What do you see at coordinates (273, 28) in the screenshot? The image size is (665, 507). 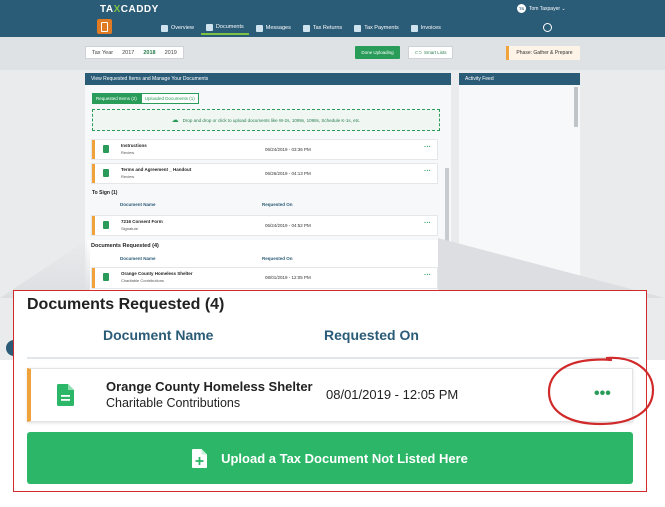 I see `nav-messages: Messages` at bounding box center [273, 28].